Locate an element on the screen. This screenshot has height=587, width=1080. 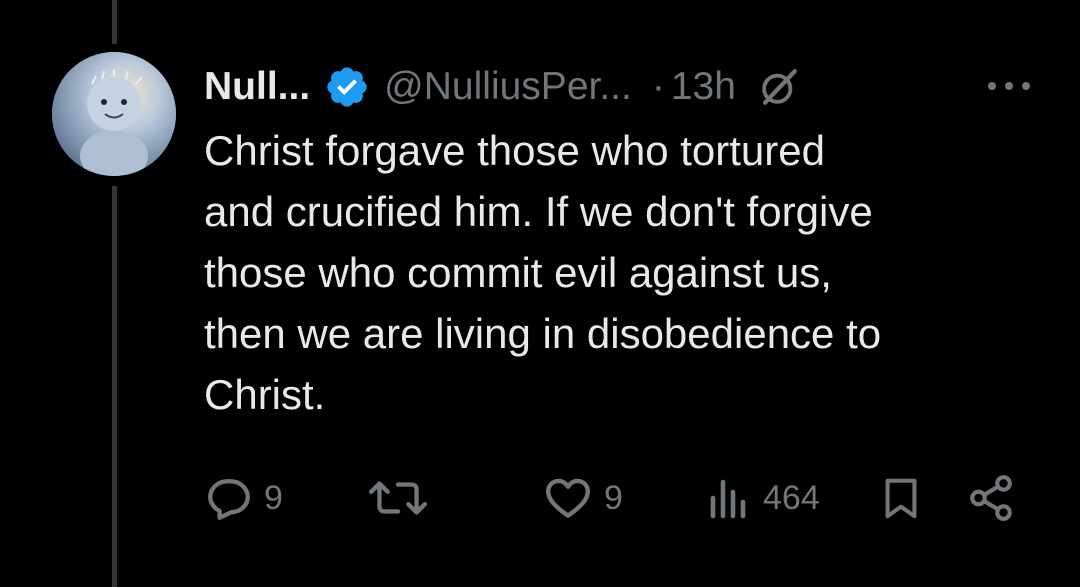
tweet-header: Null... @NulliusPer... · 13h is located at coordinates (619, 87).